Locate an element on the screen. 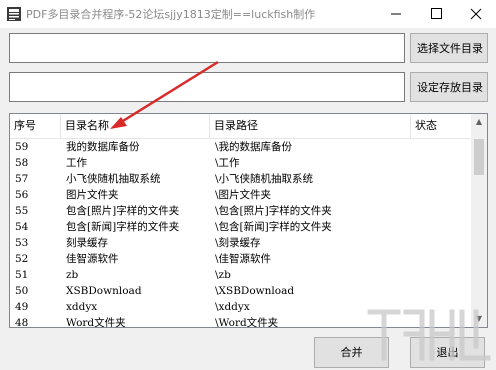 The height and width of the screenshot is (370, 496). table-row: 57 小飞侠随机抽取系统 \小飞侠随机抽取系统 is located at coordinates (240, 179).